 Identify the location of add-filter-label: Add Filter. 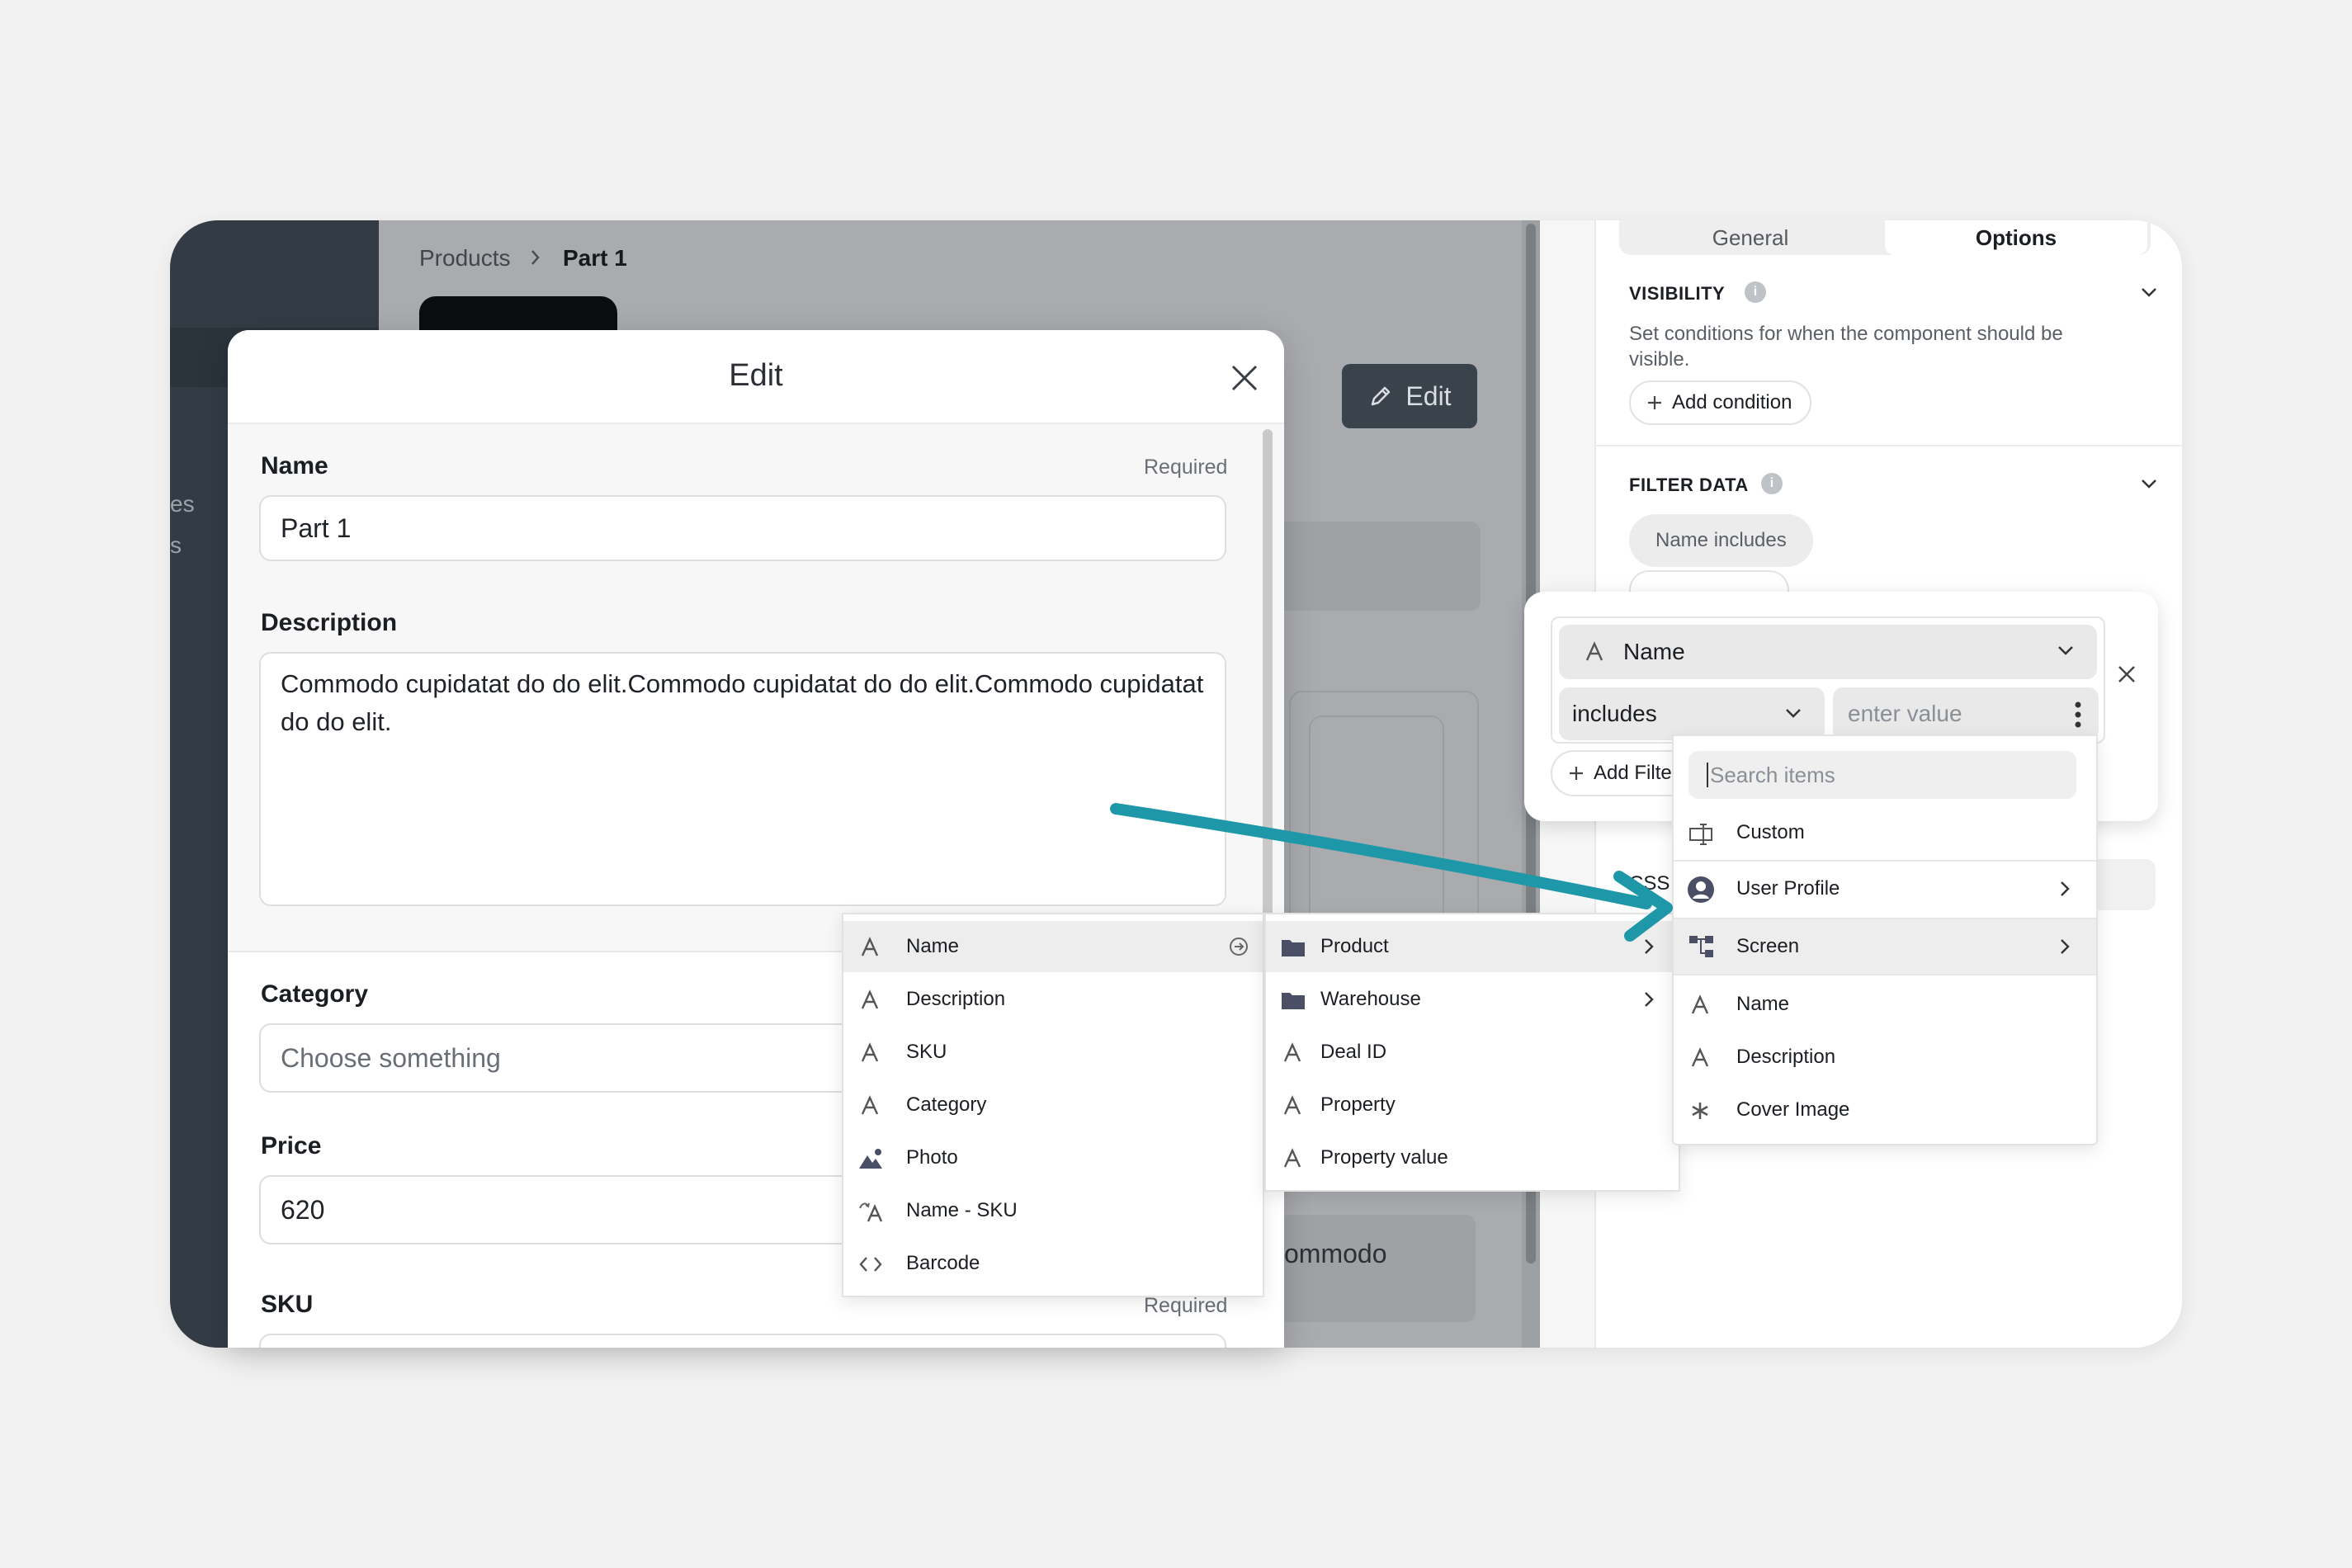
(1636, 773).